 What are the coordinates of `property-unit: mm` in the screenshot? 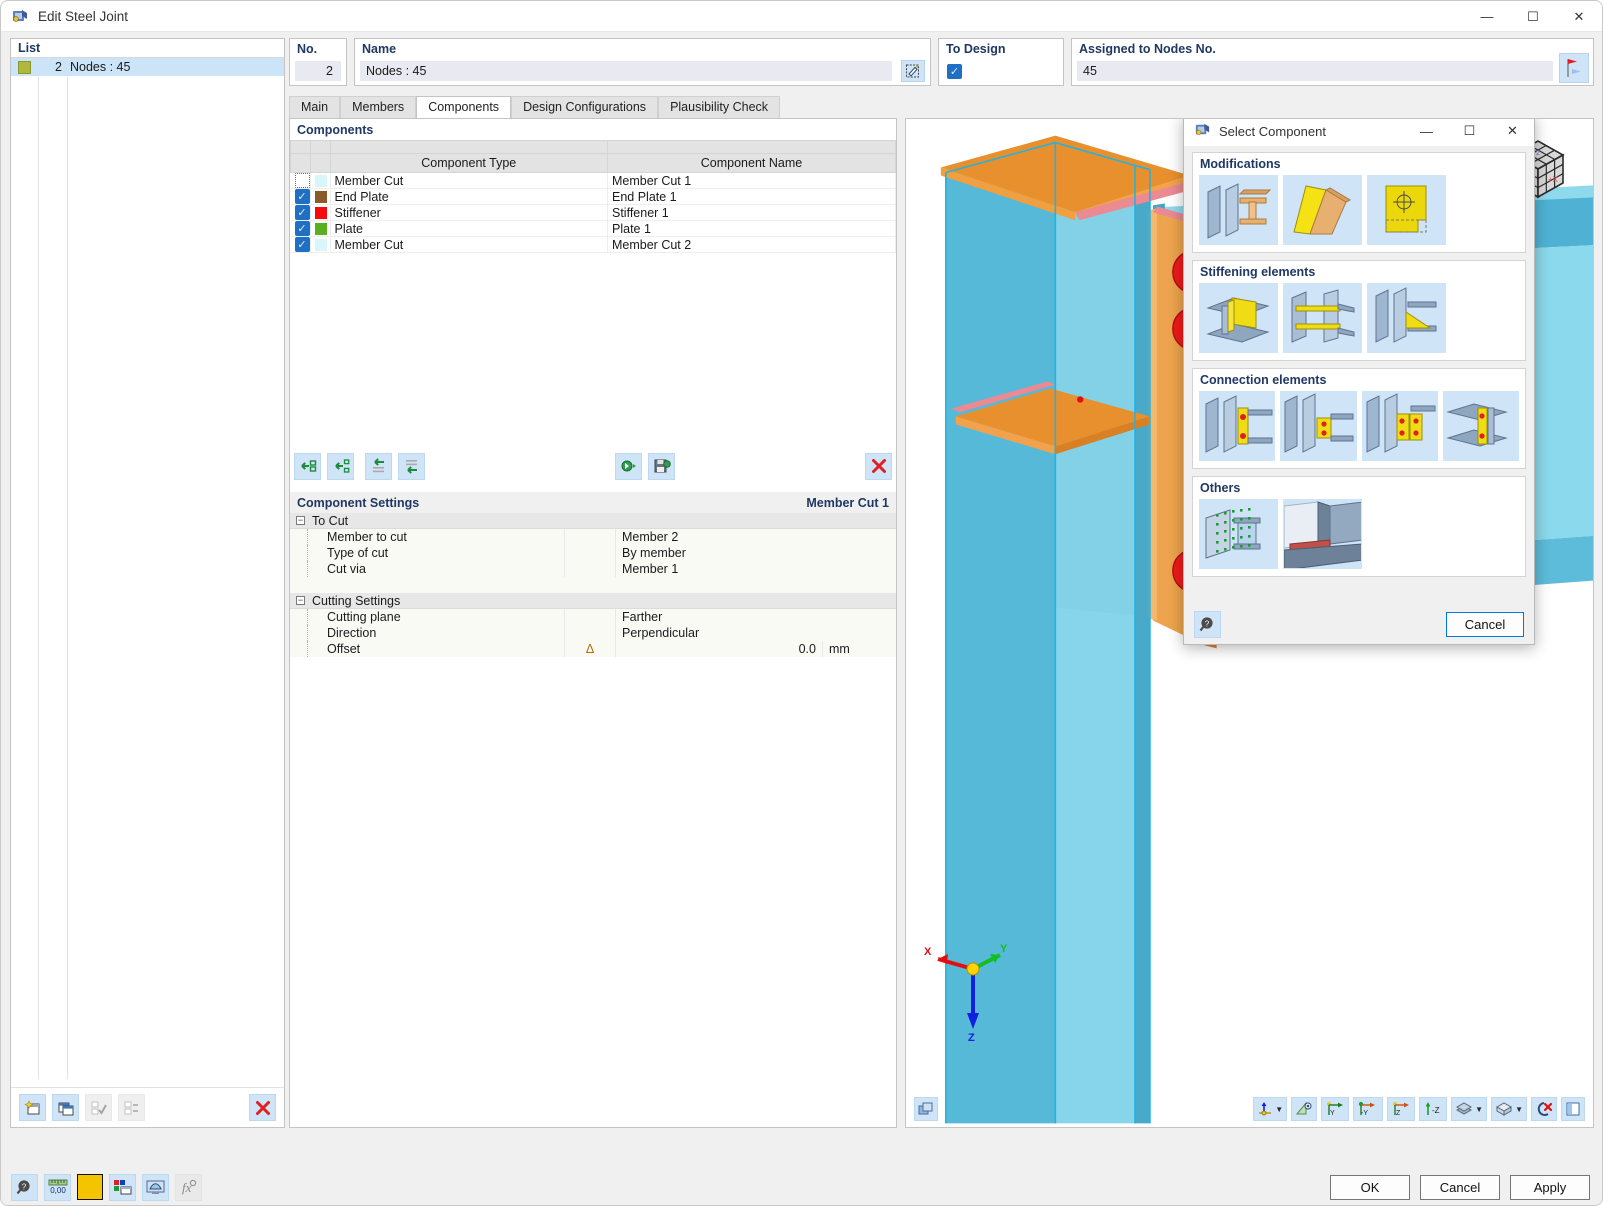 It's located at (859, 649).